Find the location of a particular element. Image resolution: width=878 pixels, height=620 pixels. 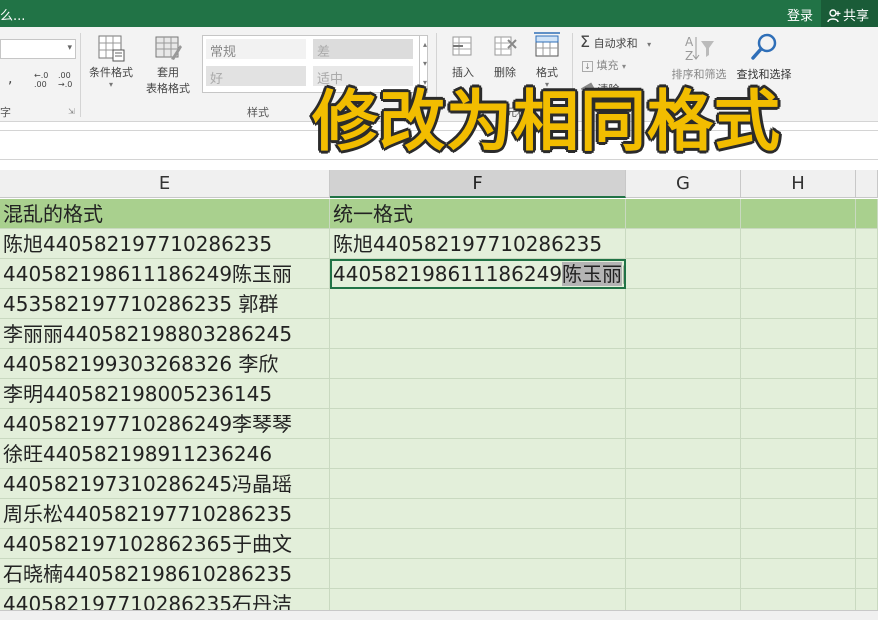

login-button: 登录 is located at coordinates (800, 14).